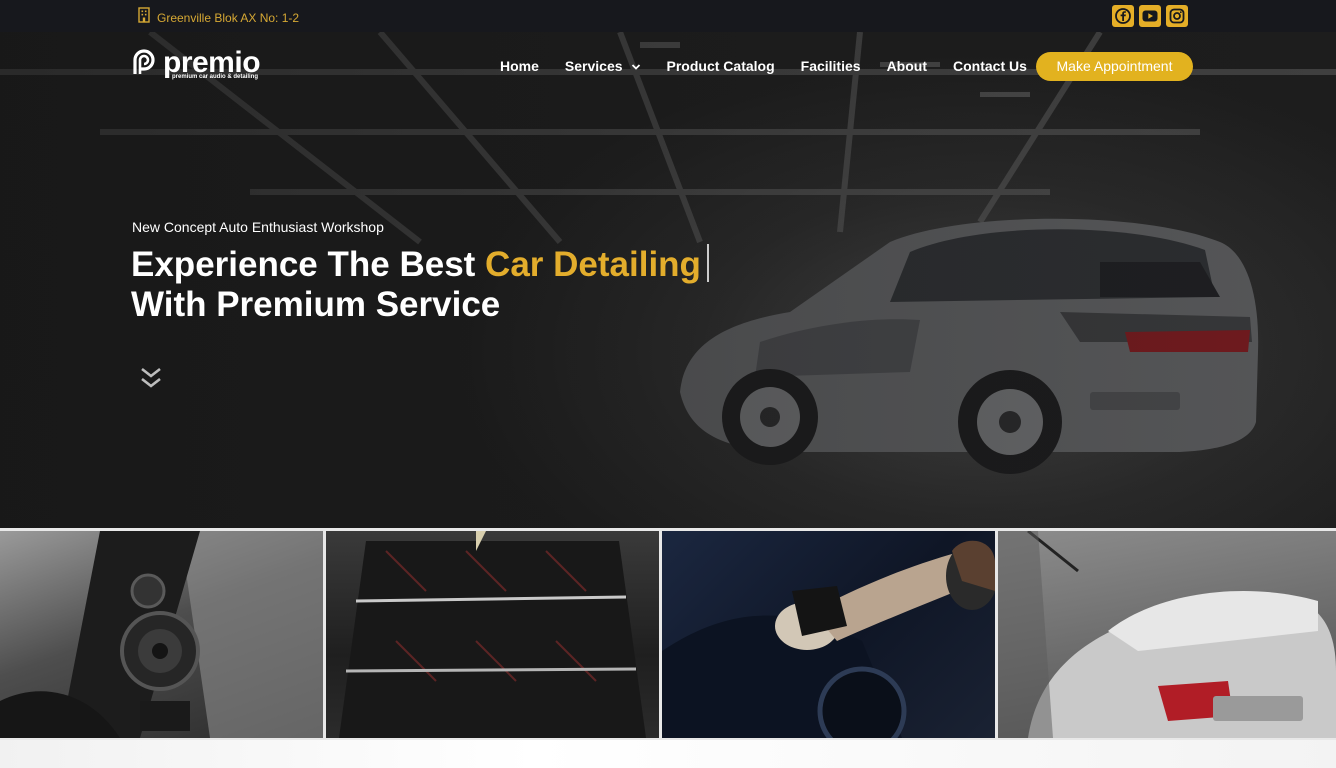  I want to click on nav-contact-us: Contact Us, so click(990, 66).